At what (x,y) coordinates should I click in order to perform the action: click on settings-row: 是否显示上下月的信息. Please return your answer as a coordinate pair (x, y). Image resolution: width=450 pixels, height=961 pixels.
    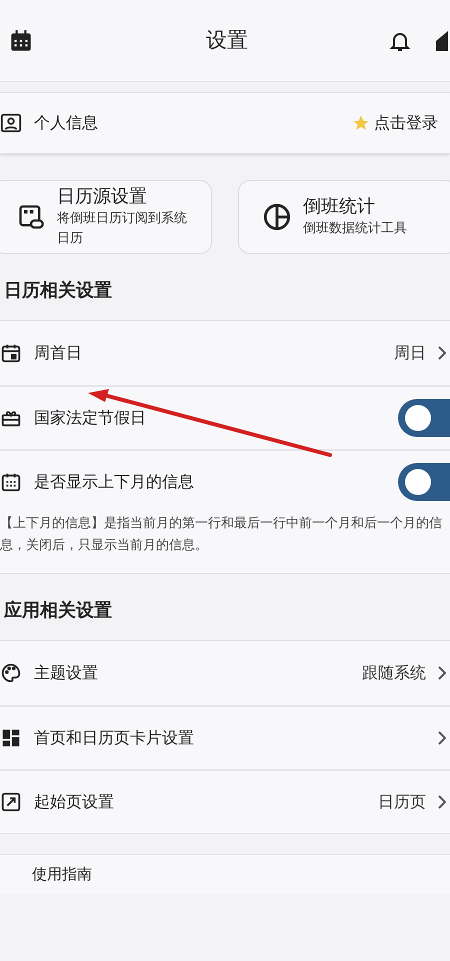
    Looking at the image, I should click on (225, 481).